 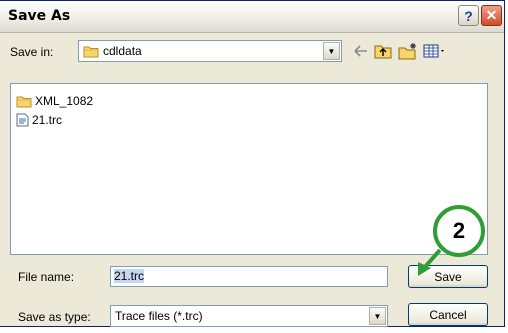 I want to click on save-as-type-label: Save as type:, so click(x=54, y=317).